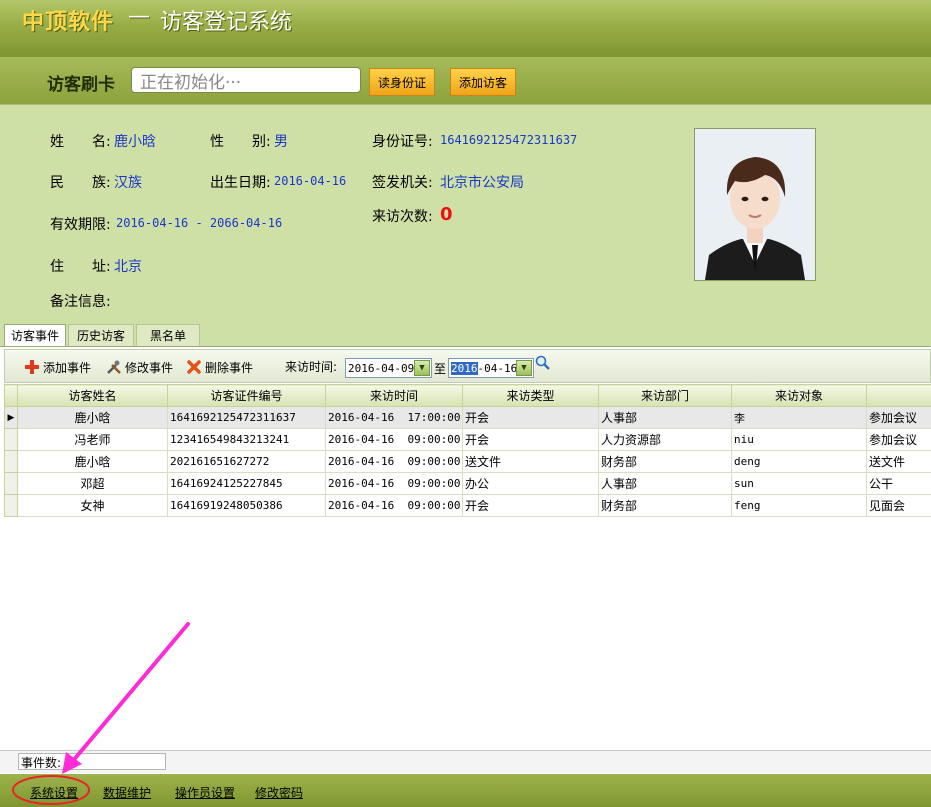 The image size is (931, 807). Describe the element at coordinates (665, 483) in the screenshot. I see `table-cell: 人事部` at that location.